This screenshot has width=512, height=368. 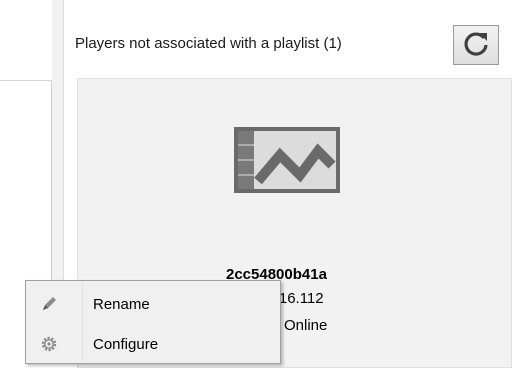 I want to click on refresh-button, so click(x=476, y=45).